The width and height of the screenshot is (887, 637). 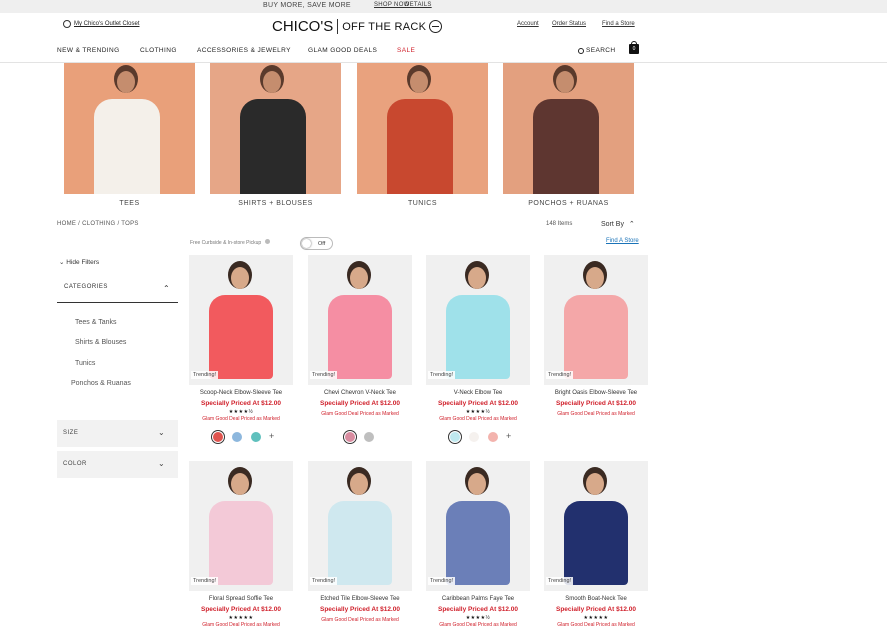 I want to click on product-name: Scoop-Neck Elbow-Sleeve Tee, so click(x=241, y=393).